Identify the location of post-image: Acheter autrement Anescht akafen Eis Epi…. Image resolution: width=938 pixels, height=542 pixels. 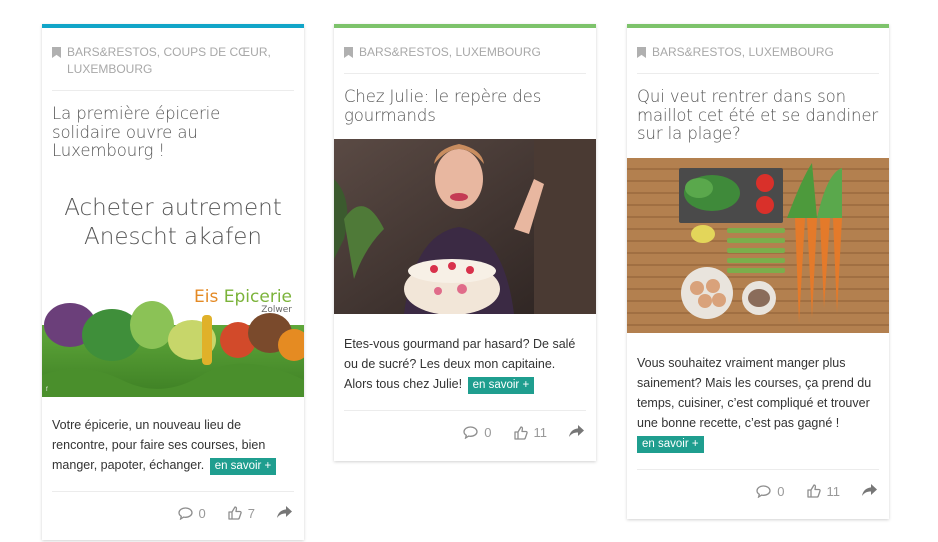
(173, 285).